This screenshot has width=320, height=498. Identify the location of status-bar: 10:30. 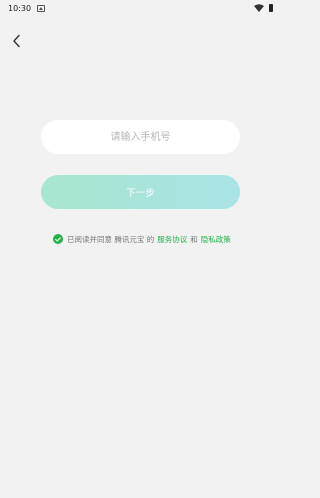
(140, 8).